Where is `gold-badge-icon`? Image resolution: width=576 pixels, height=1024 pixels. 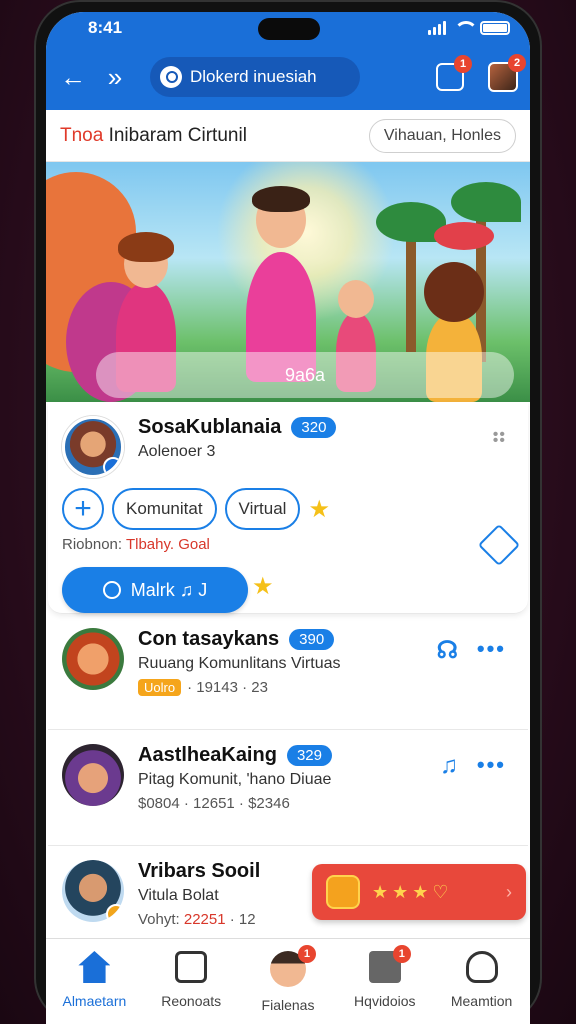 gold-badge-icon is located at coordinates (115, 913).